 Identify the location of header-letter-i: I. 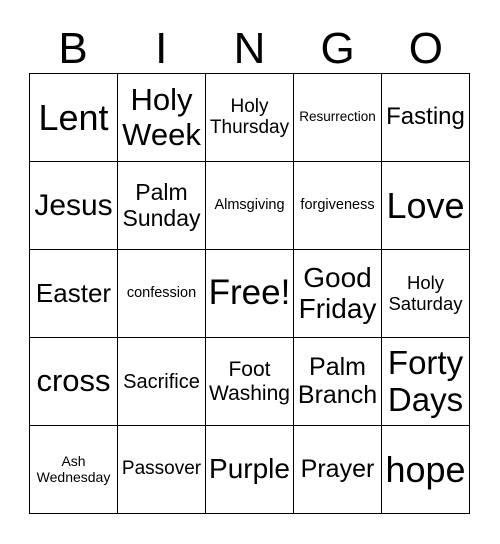
(161, 48).